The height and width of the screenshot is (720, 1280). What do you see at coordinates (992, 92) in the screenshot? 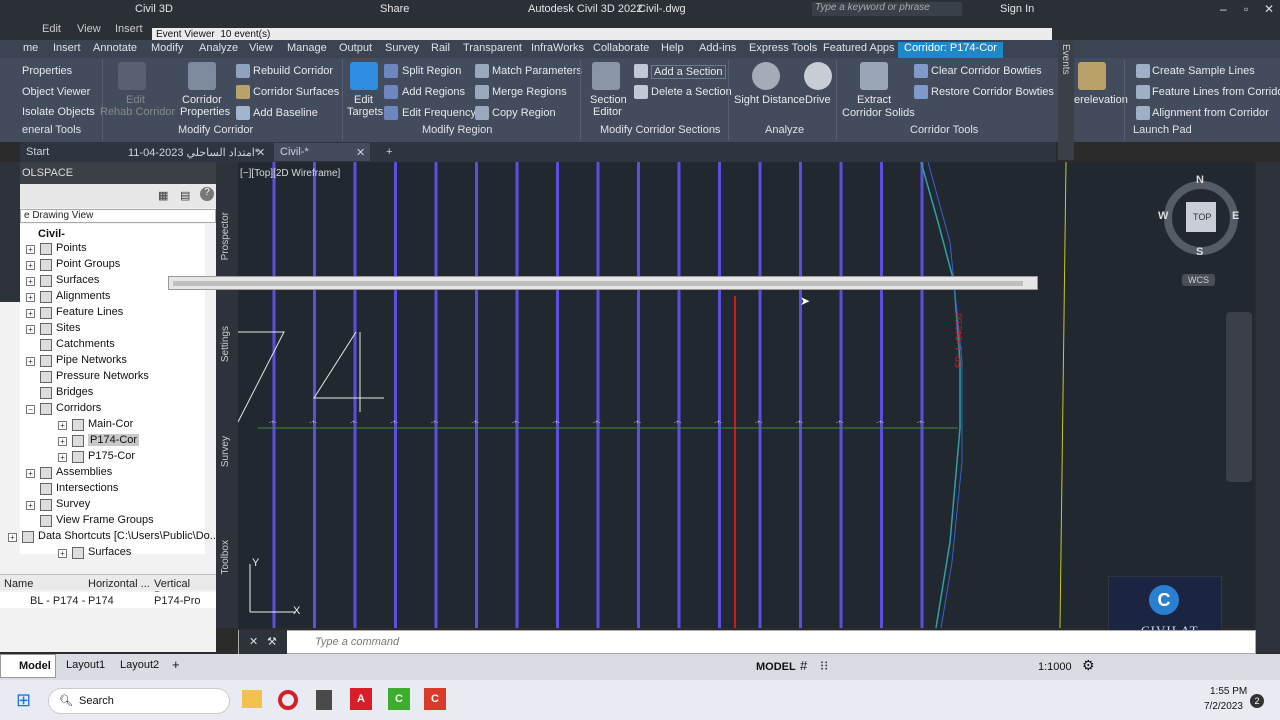
I see `restore-bowties-button: Restore Corridor Bowties` at bounding box center [992, 92].